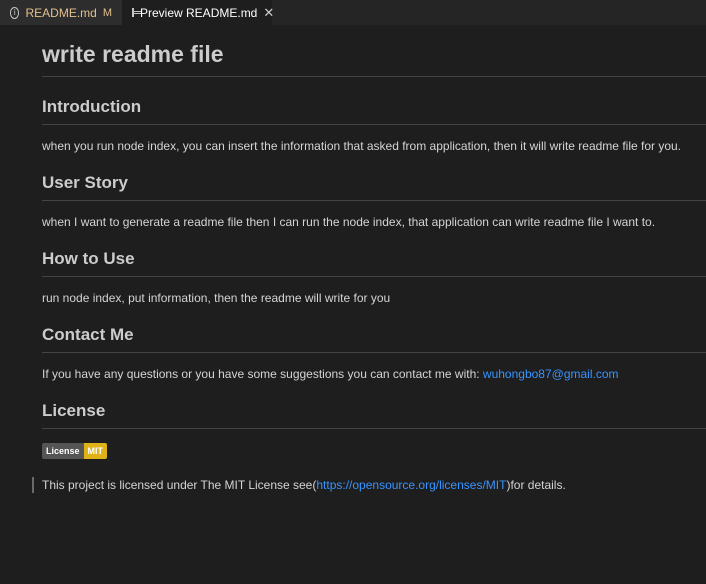  Describe the element at coordinates (374, 339) in the screenshot. I see `heading-contact-me: Contact Me` at that location.